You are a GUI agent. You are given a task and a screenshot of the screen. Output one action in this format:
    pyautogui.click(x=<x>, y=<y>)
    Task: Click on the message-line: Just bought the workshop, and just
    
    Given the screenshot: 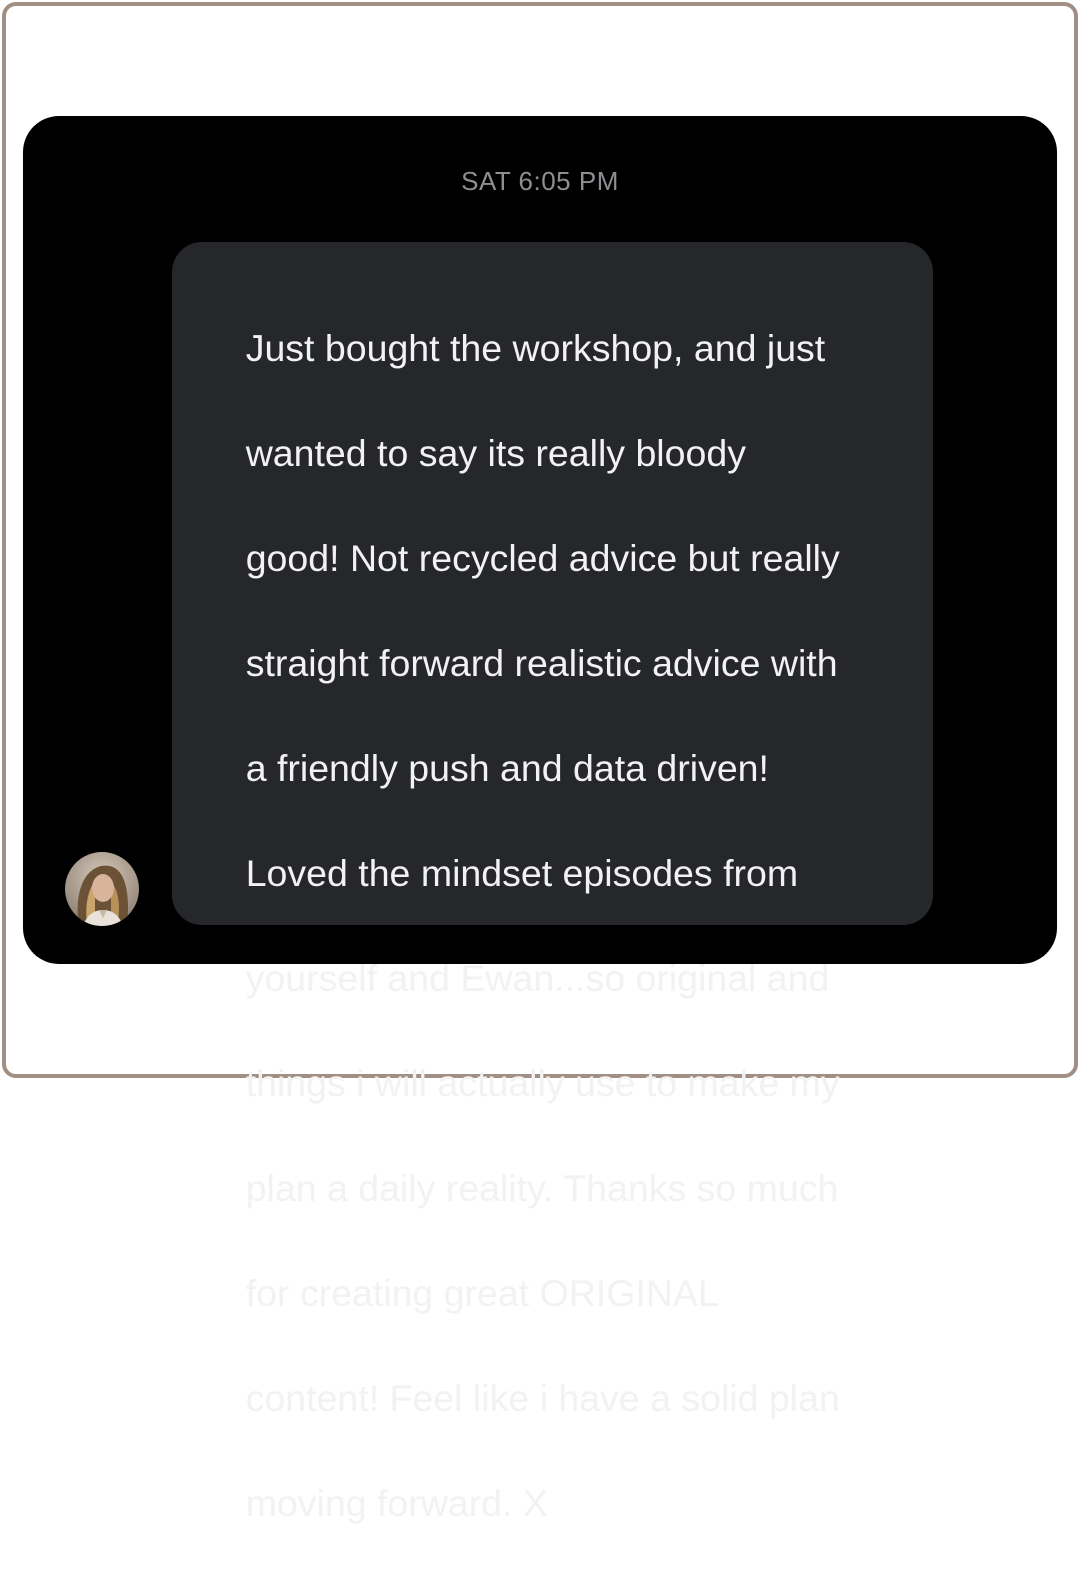 What is the action you would take?
    pyautogui.click(x=535, y=347)
    